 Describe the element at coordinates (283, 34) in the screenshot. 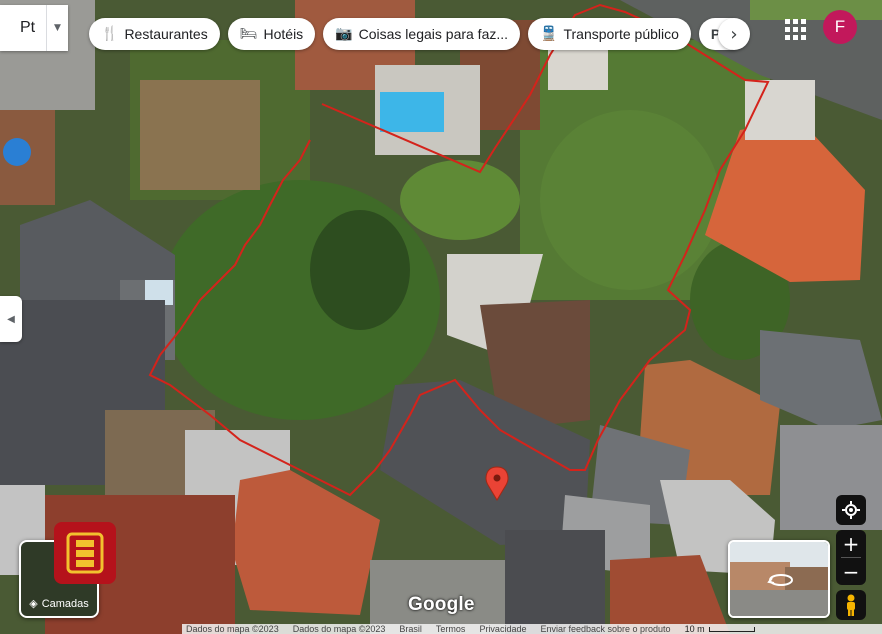

I see `chip-label: Hotéis` at that location.